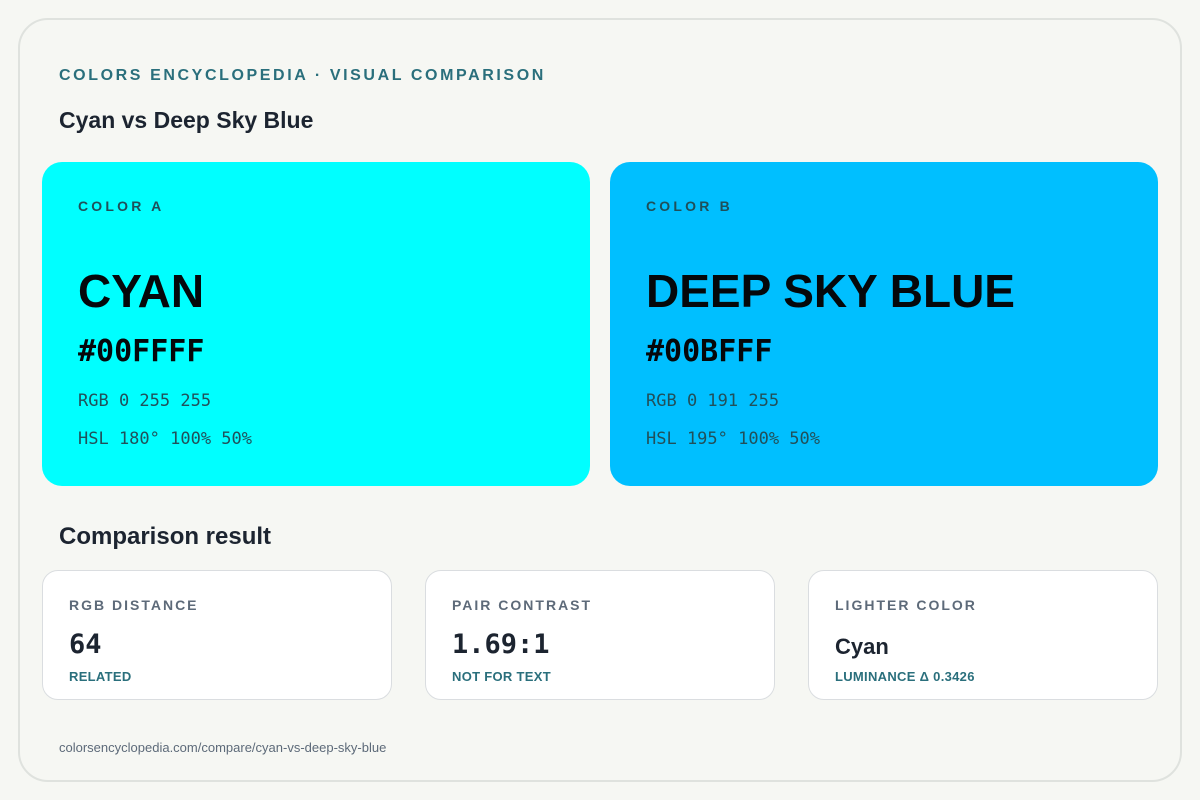  Describe the element at coordinates (165, 536) in the screenshot. I see `comparison-title: Comparison result` at that location.